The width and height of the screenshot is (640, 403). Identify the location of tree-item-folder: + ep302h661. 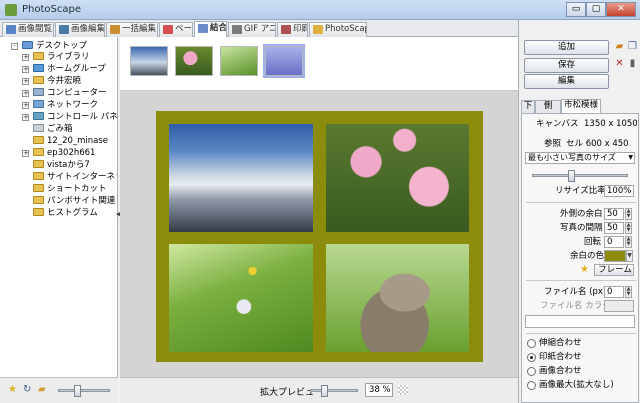
(58, 153).